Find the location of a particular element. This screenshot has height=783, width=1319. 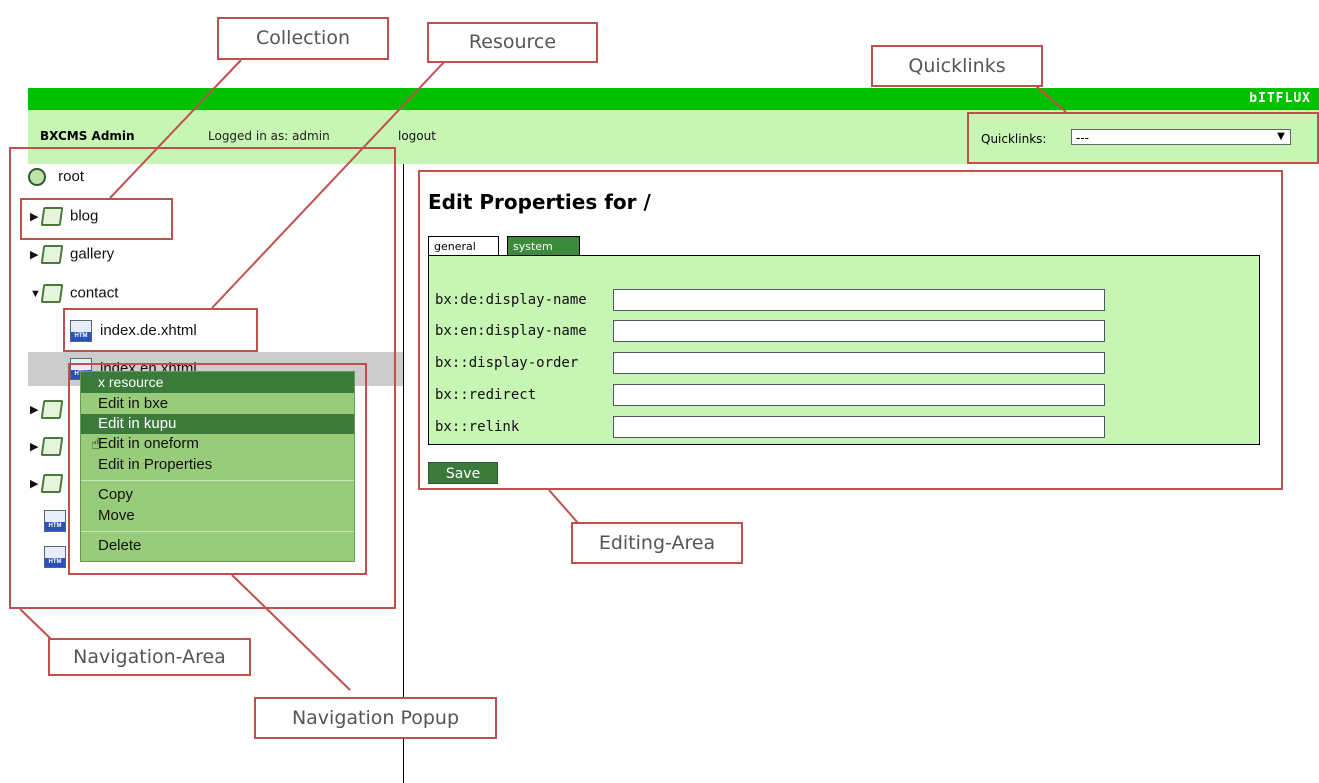

callout-quicklinks: Quicklinks is located at coordinates (957, 66).